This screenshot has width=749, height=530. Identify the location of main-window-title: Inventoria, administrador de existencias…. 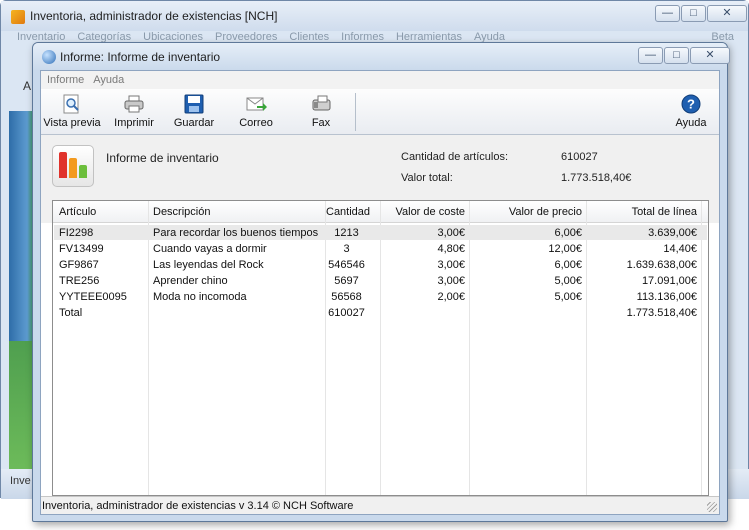
(154, 16).